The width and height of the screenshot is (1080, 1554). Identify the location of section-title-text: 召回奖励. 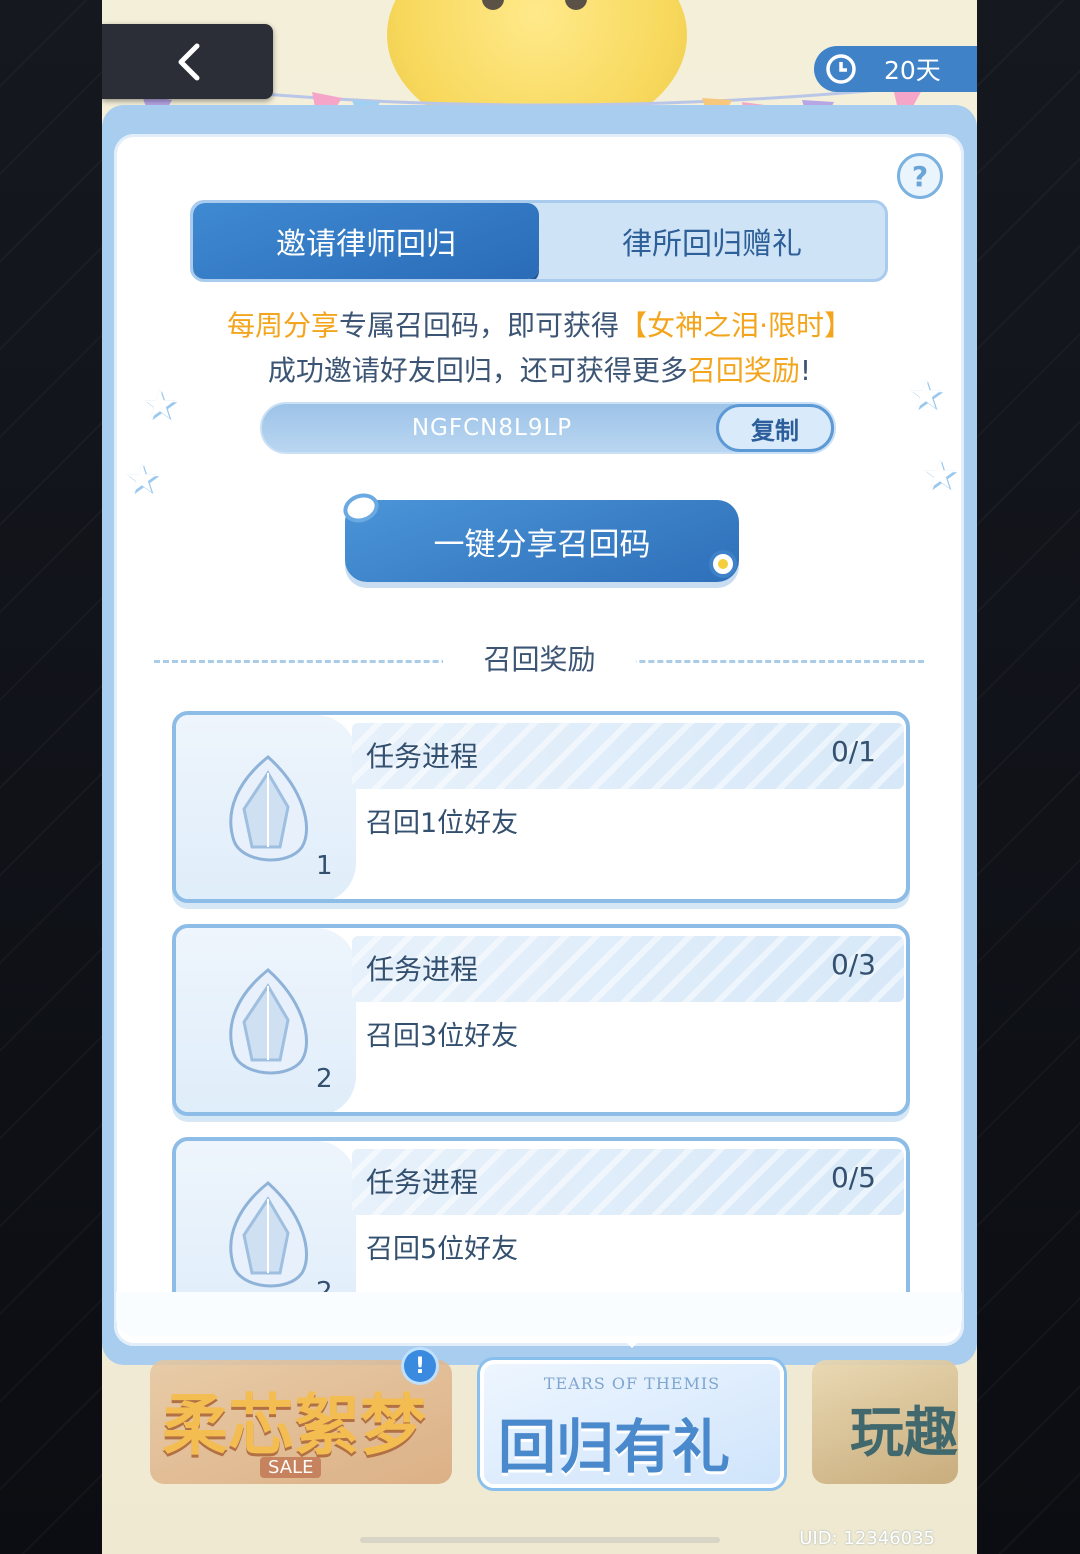
(539, 659).